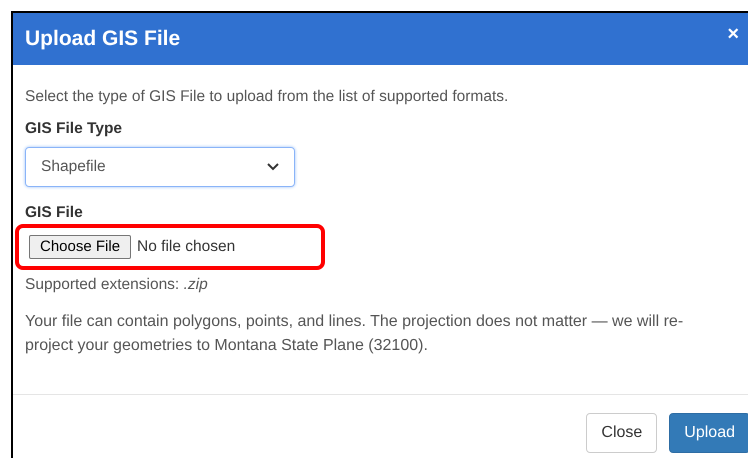 The image size is (748, 458). What do you see at coordinates (186, 247) in the screenshot?
I see `file-status: No file chosen` at bounding box center [186, 247].